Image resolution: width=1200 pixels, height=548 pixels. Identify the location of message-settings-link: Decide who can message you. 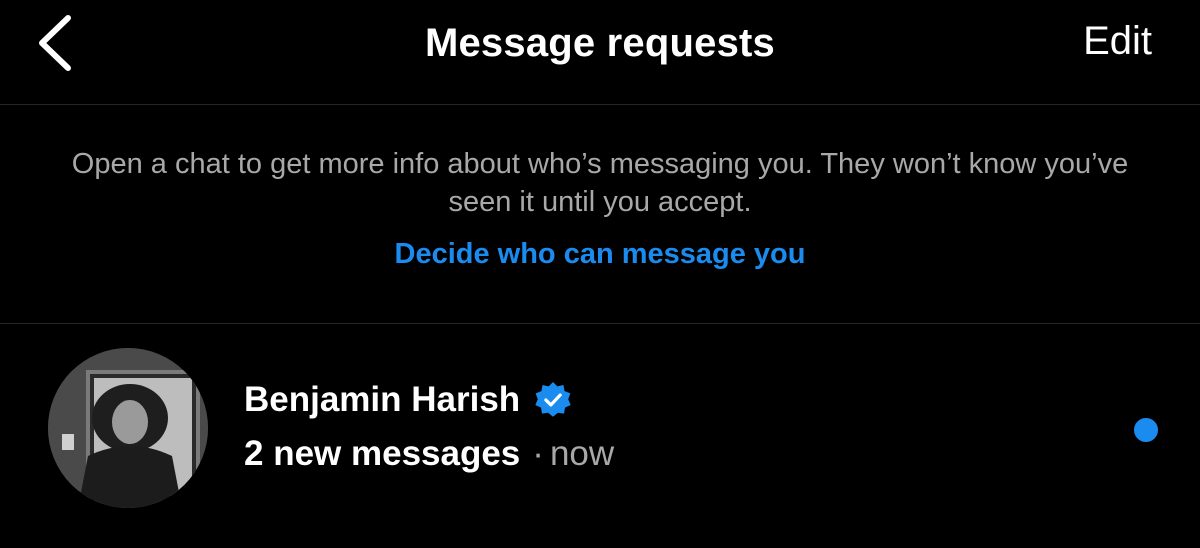
(600, 254).